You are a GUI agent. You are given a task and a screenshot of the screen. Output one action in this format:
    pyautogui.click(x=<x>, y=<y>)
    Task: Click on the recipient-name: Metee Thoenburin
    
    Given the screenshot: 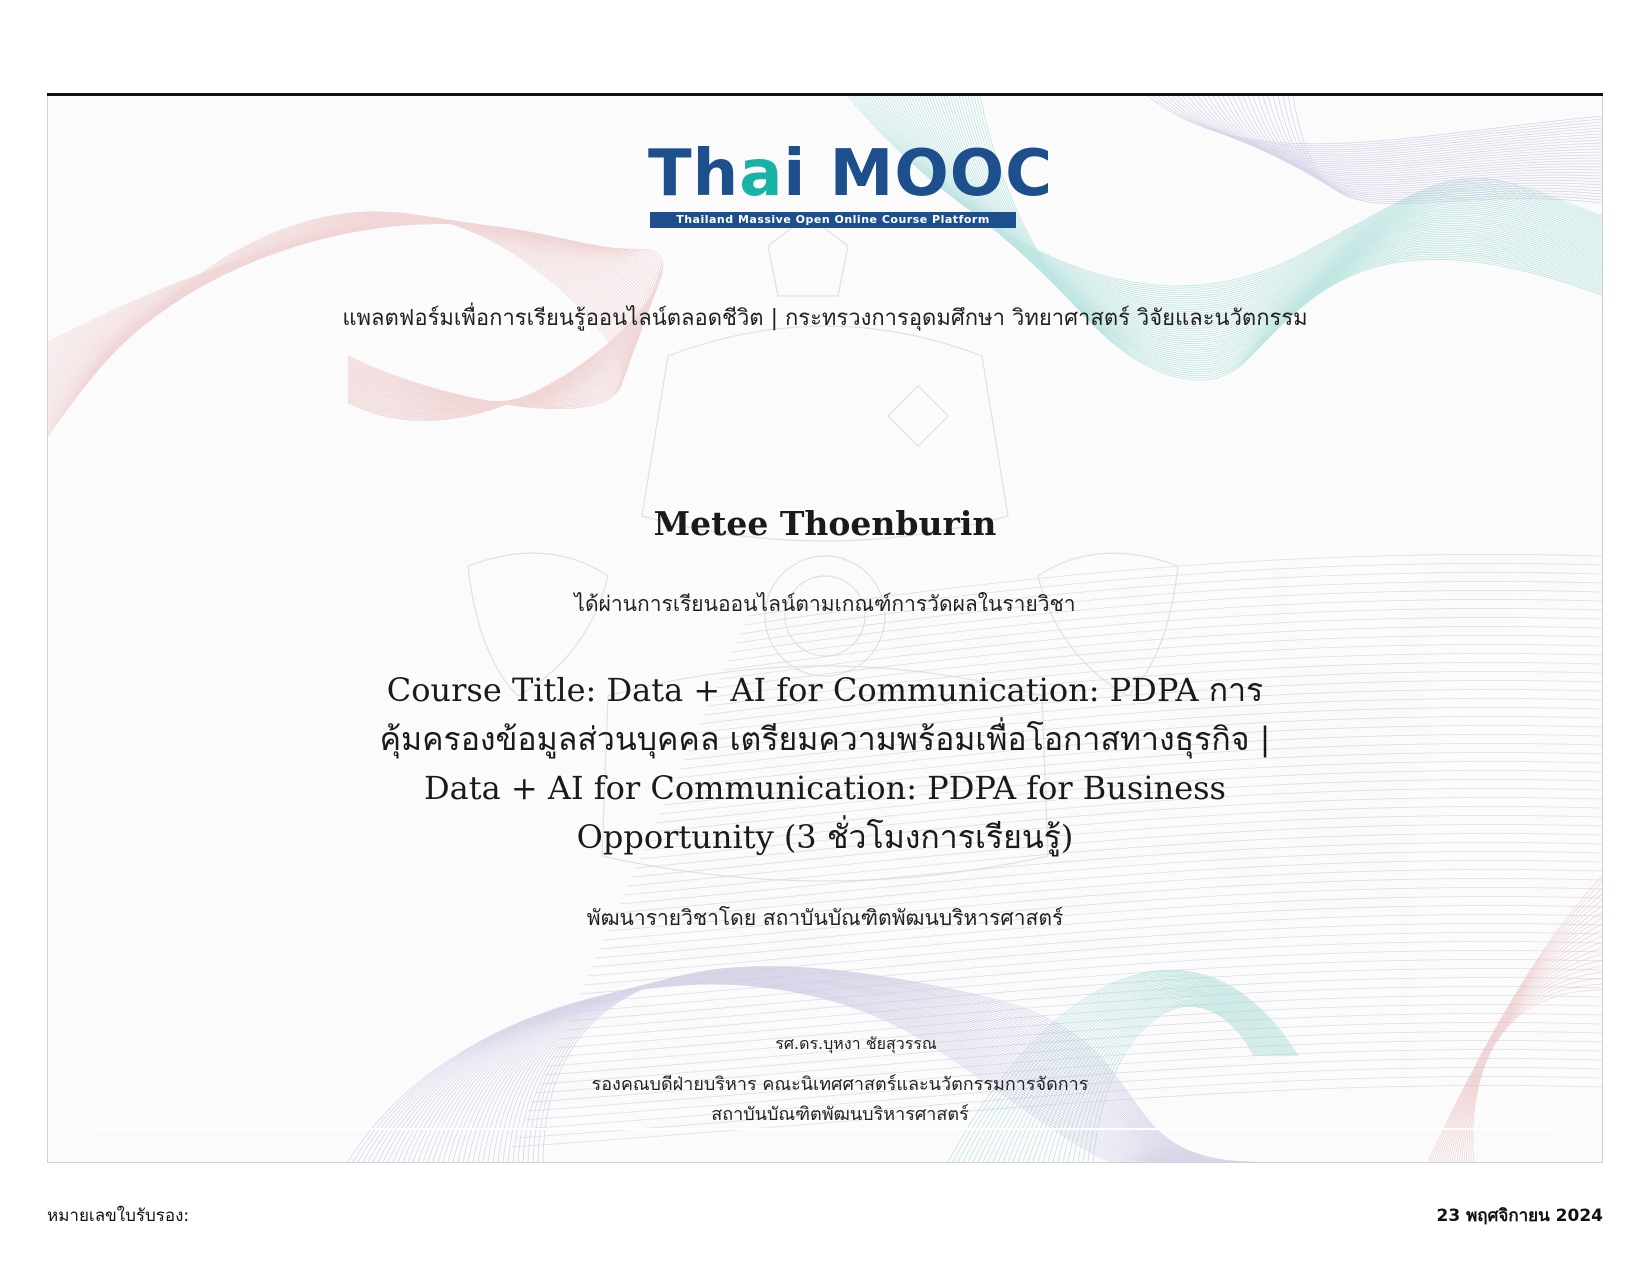 What is the action you would take?
    pyautogui.click(x=825, y=523)
    